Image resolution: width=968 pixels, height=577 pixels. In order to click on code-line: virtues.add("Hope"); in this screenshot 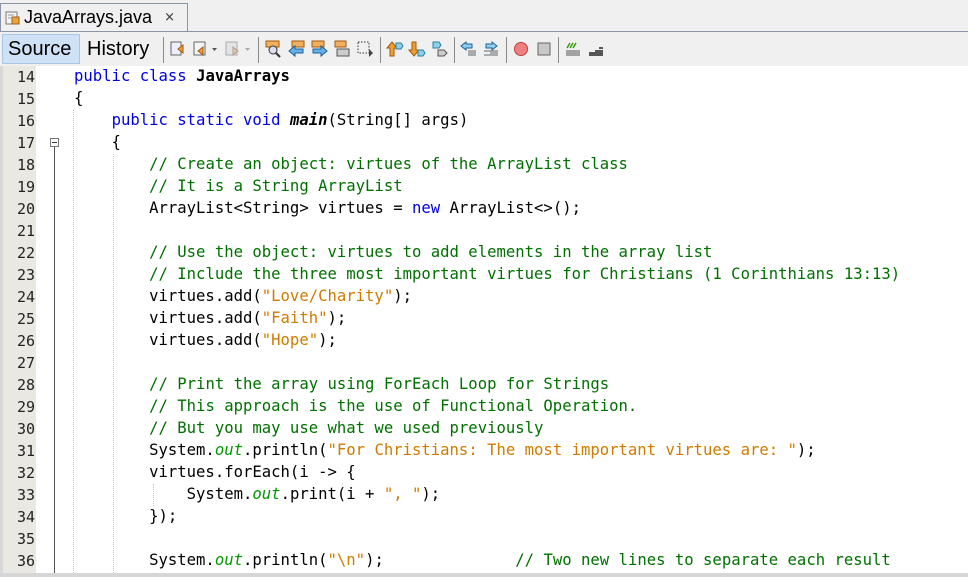, I will do `click(205, 340)`.